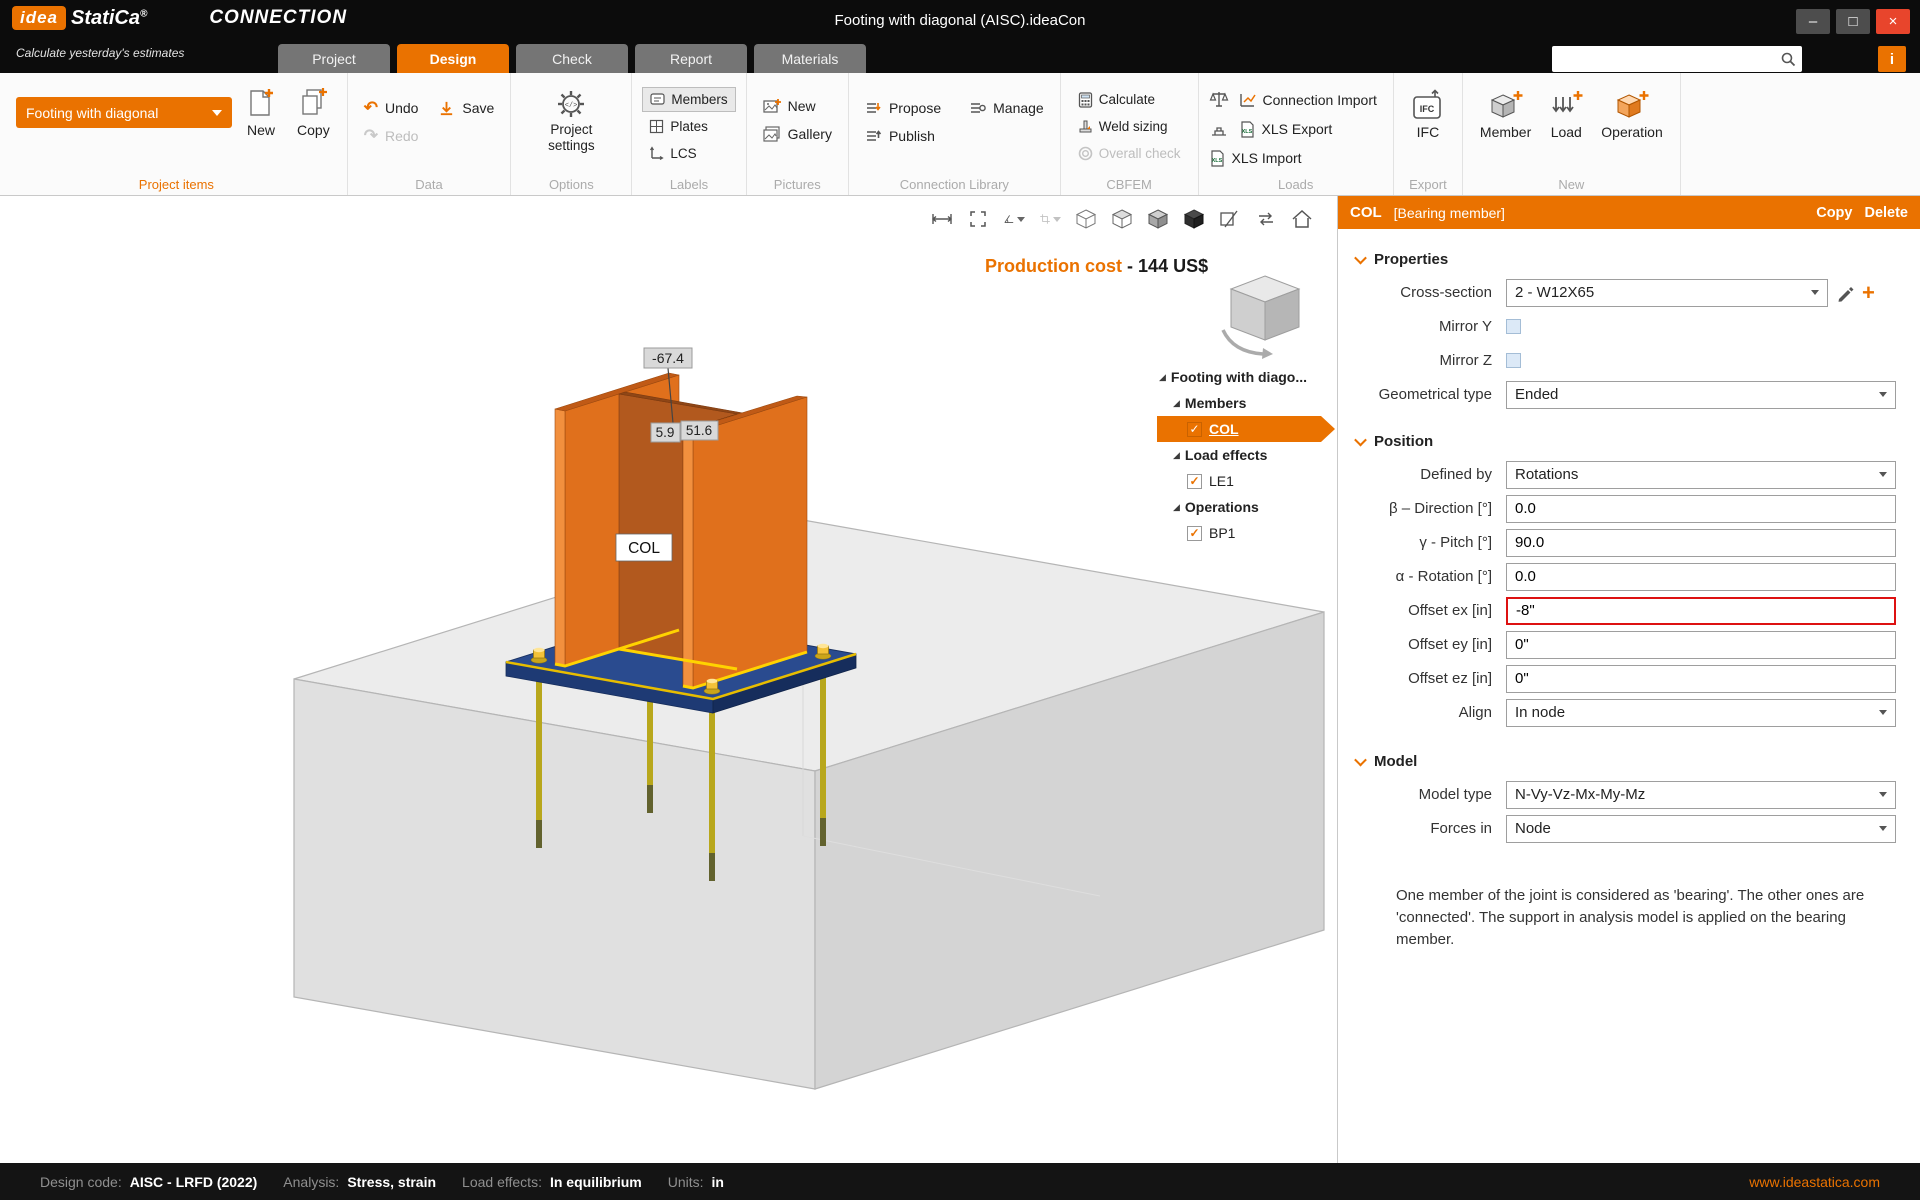  Describe the element at coordinates (1258, 158) in the screenshot. I see `xls-import-button: XLS XLS Import` at that location.